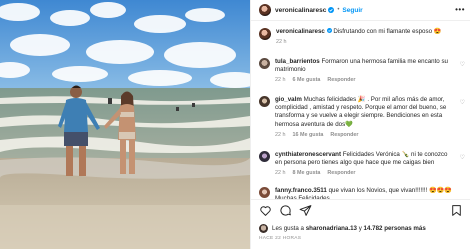 This screenshot has width=470, height=249. Describe the element at coordinates (365, 135) in the screenshot. I see `comment-meta: 22 h 16 Me gusta Responder` at that location.